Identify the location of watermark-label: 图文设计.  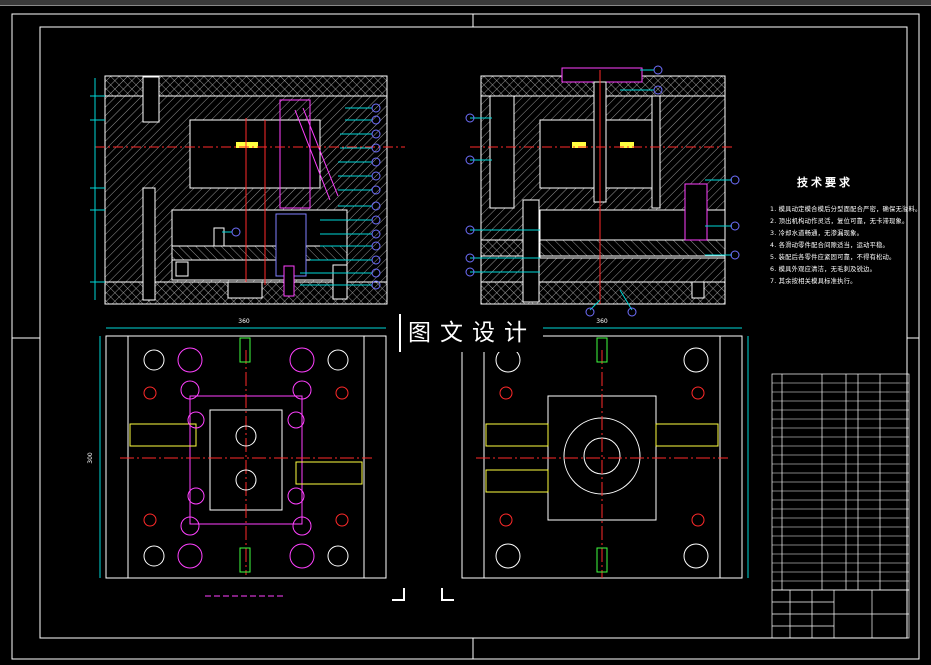
(471, 333).